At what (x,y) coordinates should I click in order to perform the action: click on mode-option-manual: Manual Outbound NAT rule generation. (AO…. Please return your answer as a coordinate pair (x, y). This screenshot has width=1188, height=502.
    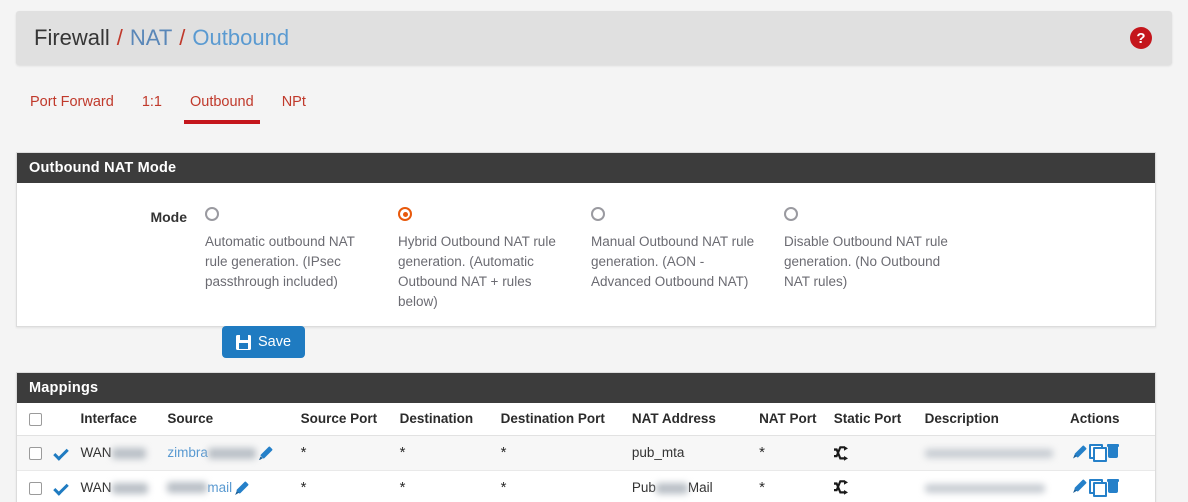
    Looking at the image, I should click on (687, 259).